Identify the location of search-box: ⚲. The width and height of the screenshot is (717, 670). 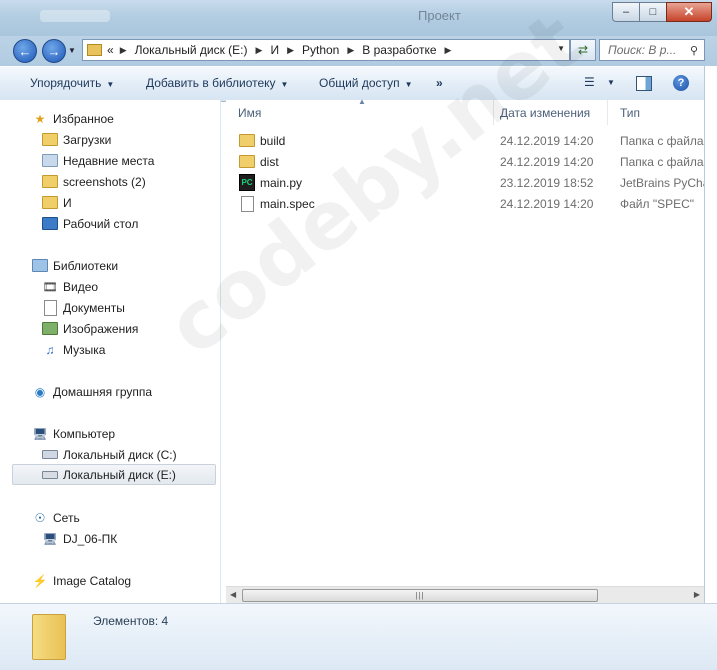
(652, 50).